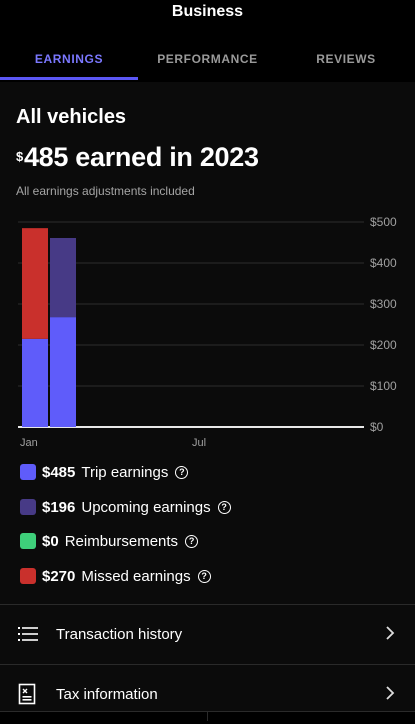  What do you see at coordinates (50, 541) in the screenshot?
I see `legend-amount: $0` at bounding box center [50, 541].